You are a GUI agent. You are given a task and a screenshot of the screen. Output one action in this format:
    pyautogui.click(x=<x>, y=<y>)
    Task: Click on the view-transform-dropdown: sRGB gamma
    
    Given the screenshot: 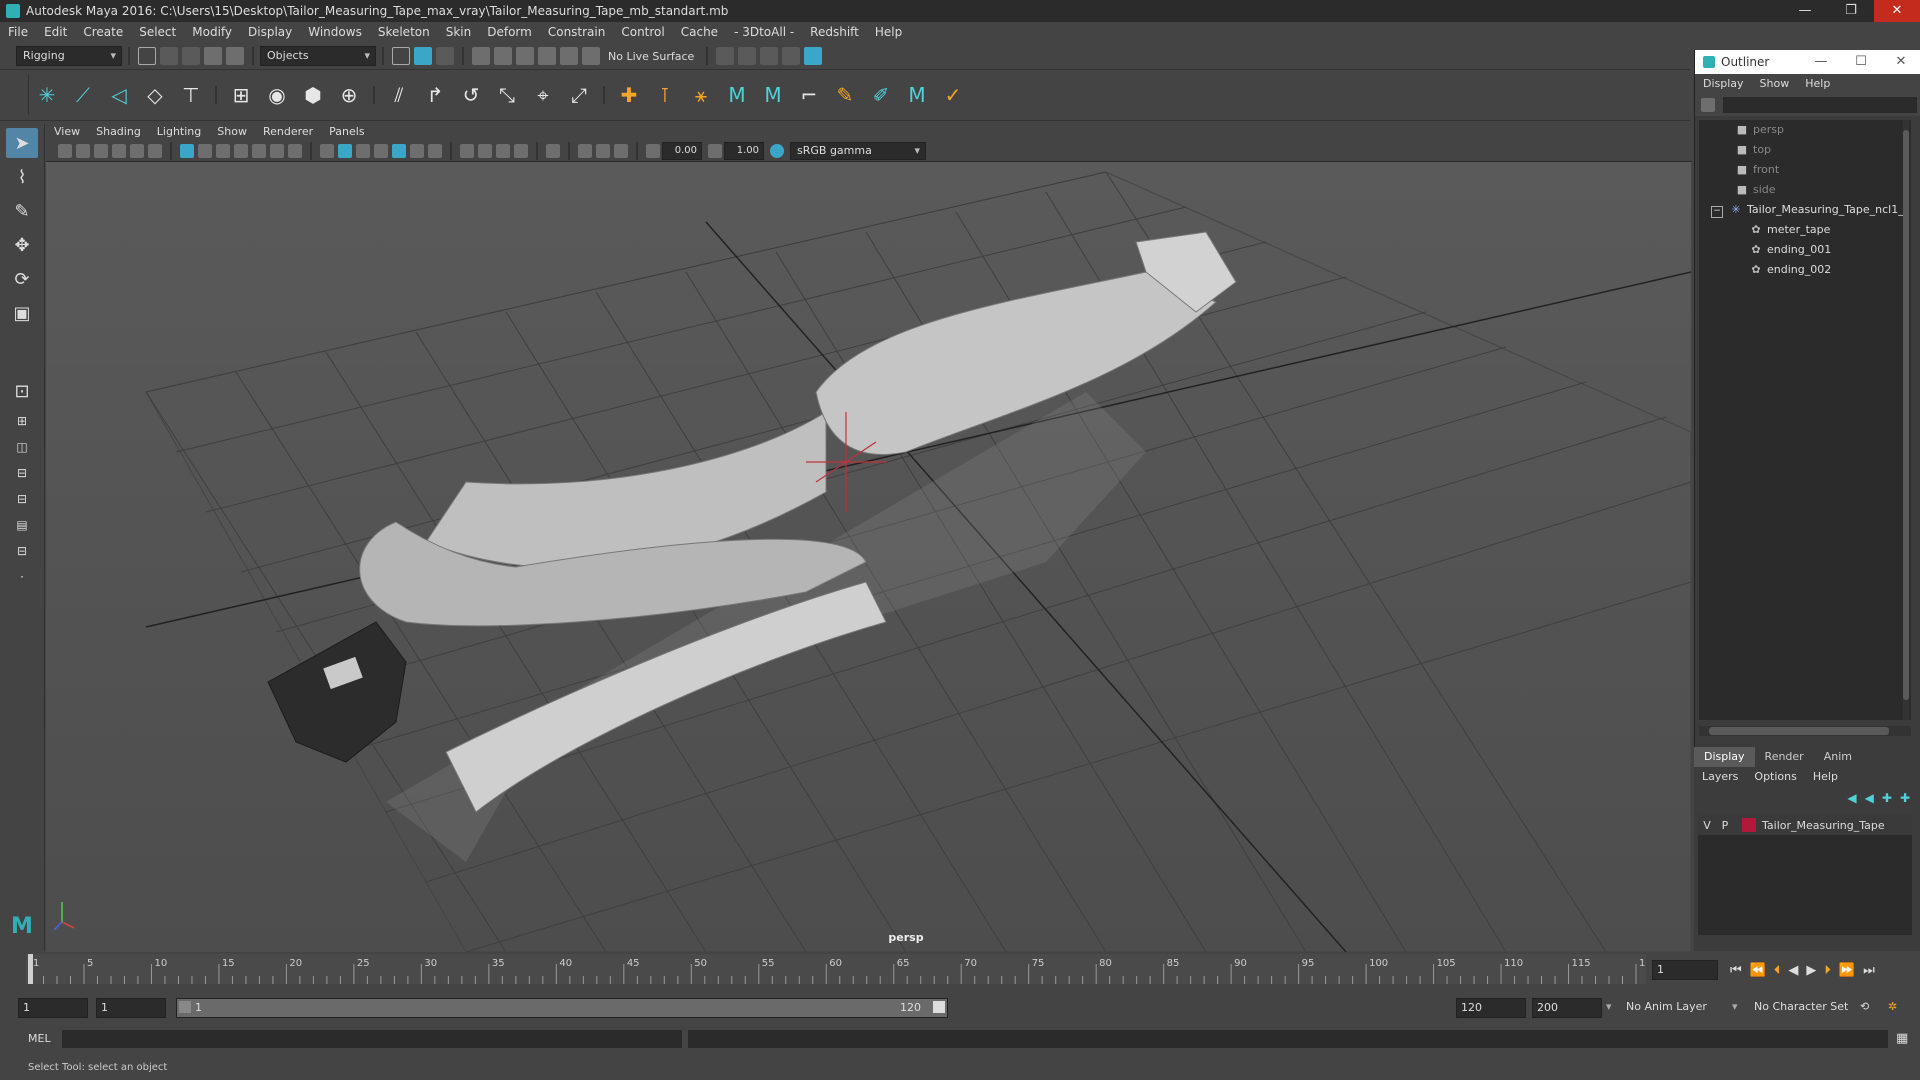 What is the action you would take?
    pyautogui.click(x=858, y=151)
    